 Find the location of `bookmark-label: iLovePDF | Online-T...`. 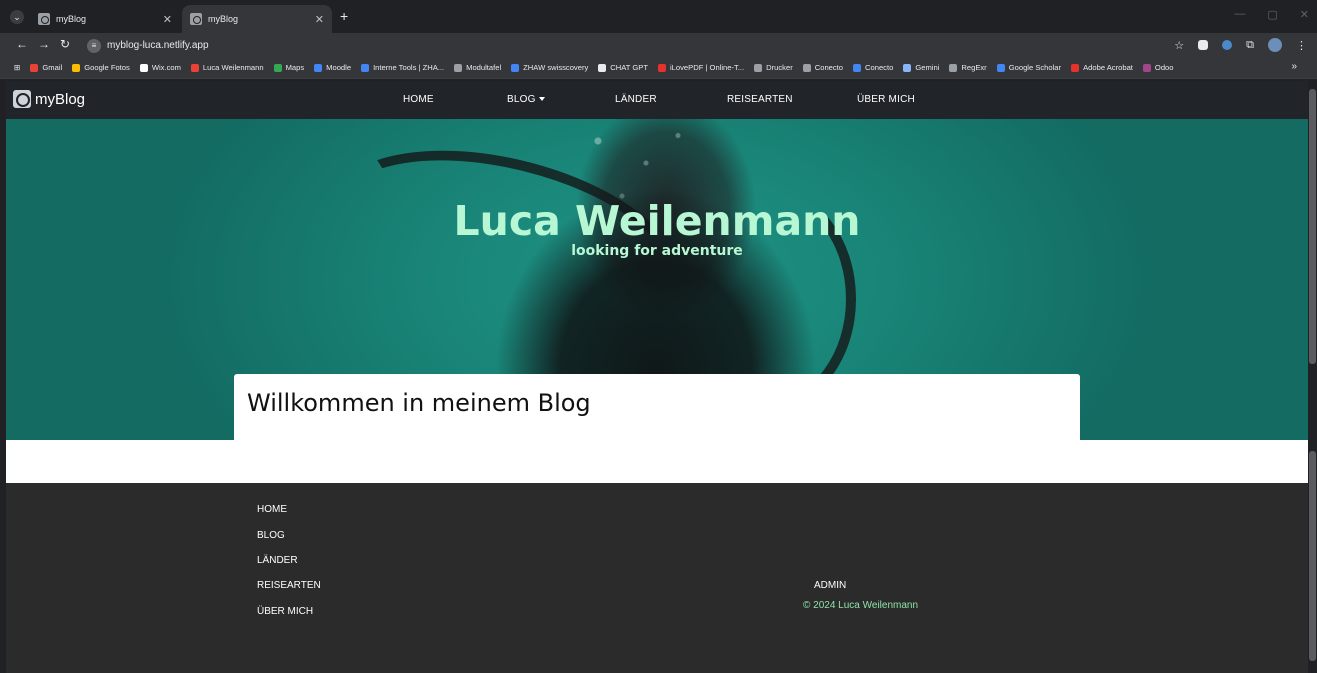

bookmark-label: iLovePDF | Online-T... is located at coordinates (707, 67).